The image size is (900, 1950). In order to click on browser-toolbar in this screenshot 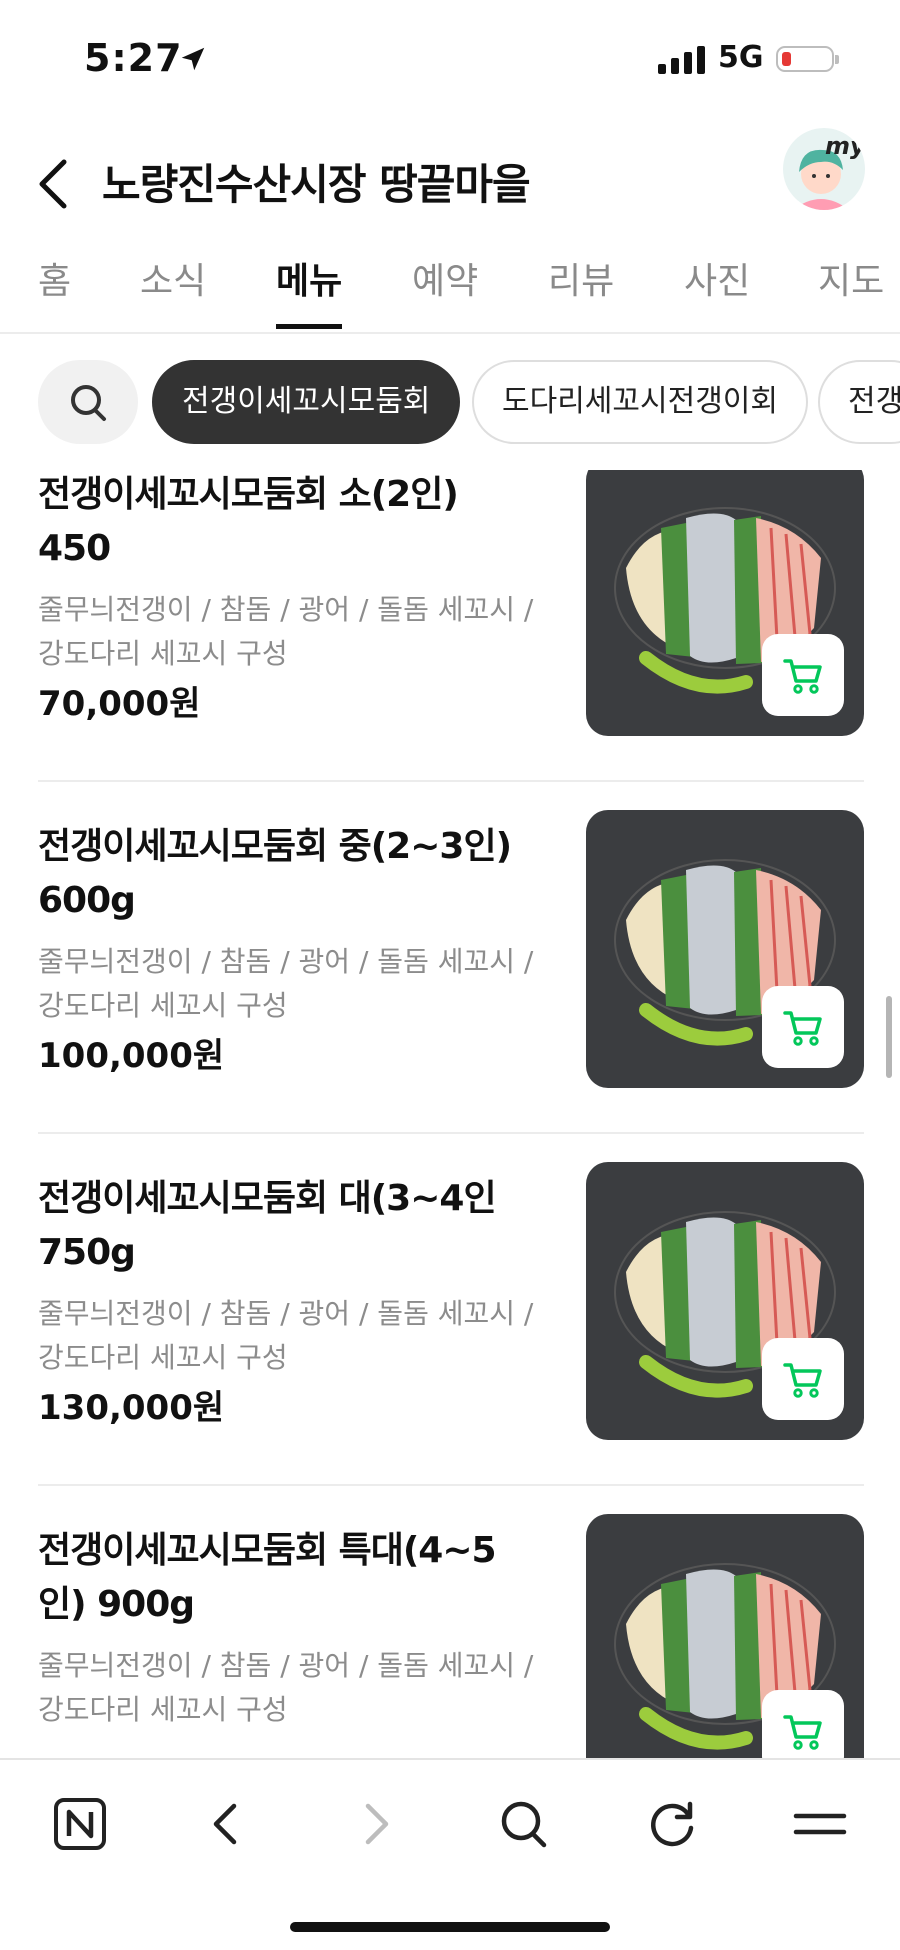, I will do `click(450, 1854)`.